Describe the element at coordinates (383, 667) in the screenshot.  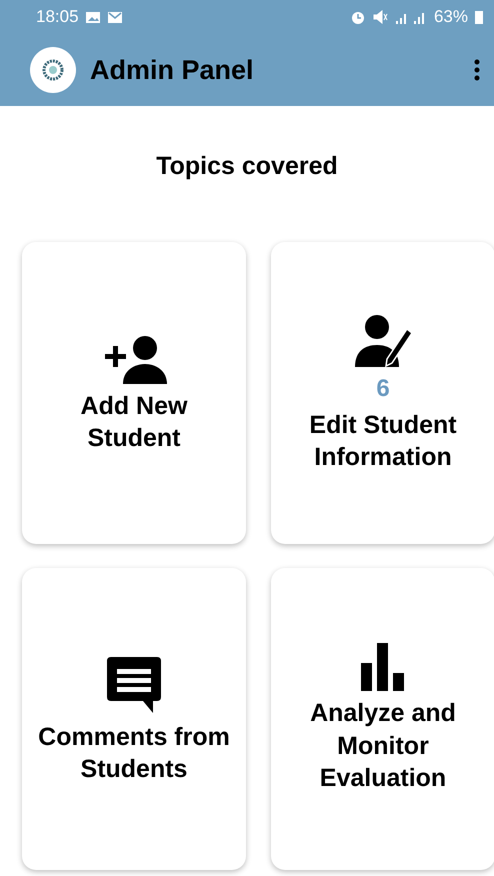
I see `bar-chart-icon` at that location.